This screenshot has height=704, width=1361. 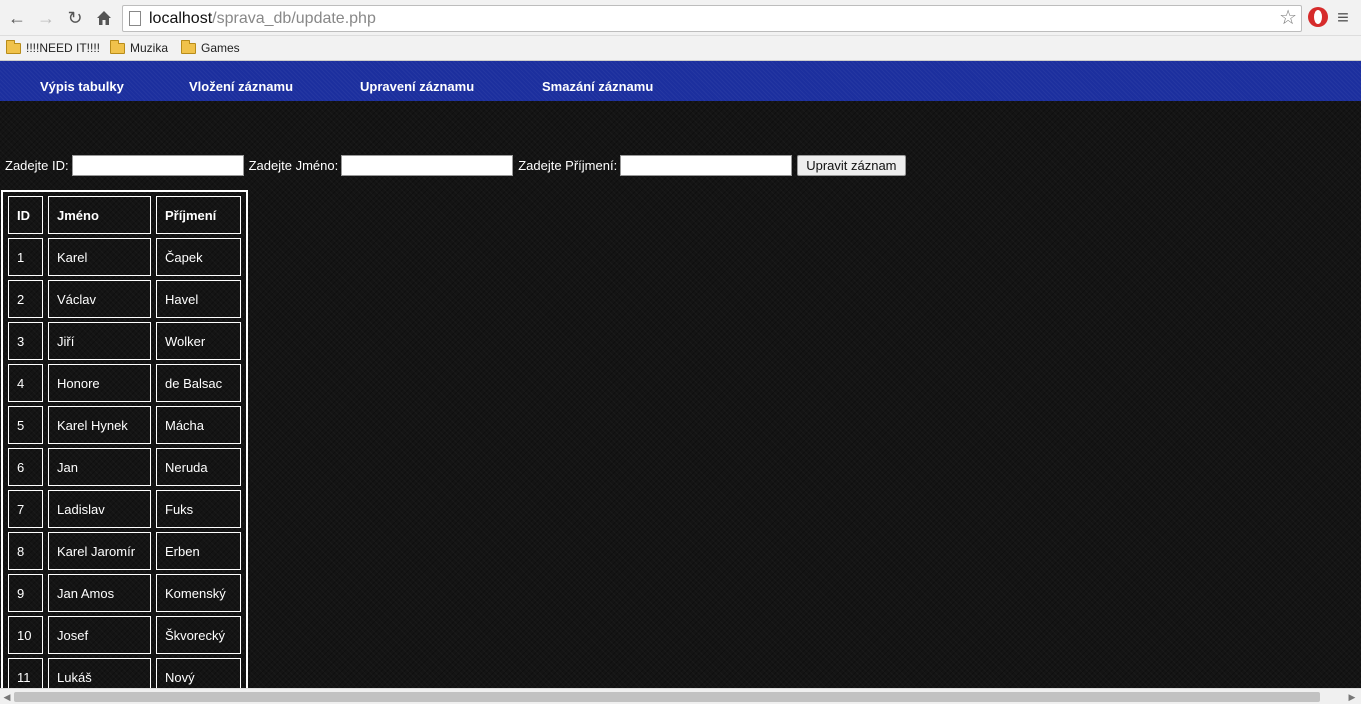 I want to click on reload-icon: ↻, so click(x=75, y=18).